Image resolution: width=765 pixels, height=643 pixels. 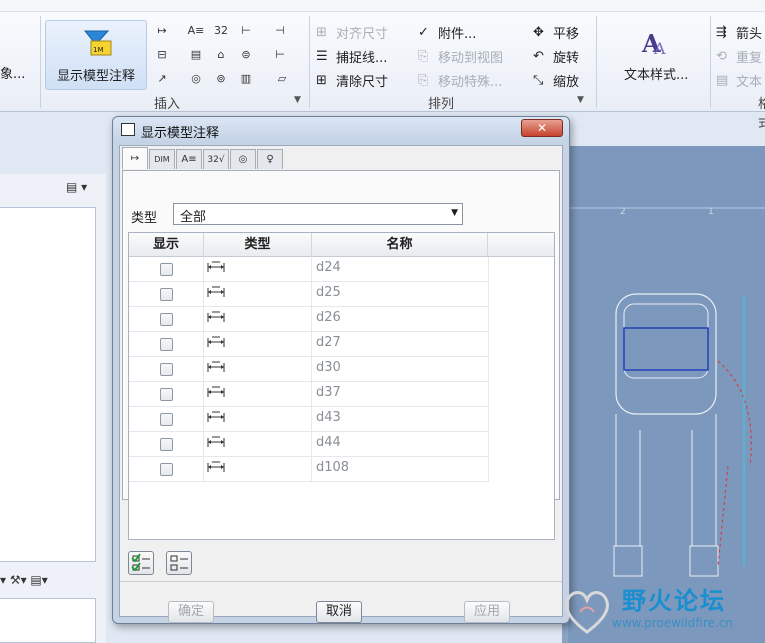 What do you see at coordinates (24, 580) in the screenshot?
I see `panel-tools-icon: ▾ ⚒▾ ▤▾` at bounding box center [24, 580].